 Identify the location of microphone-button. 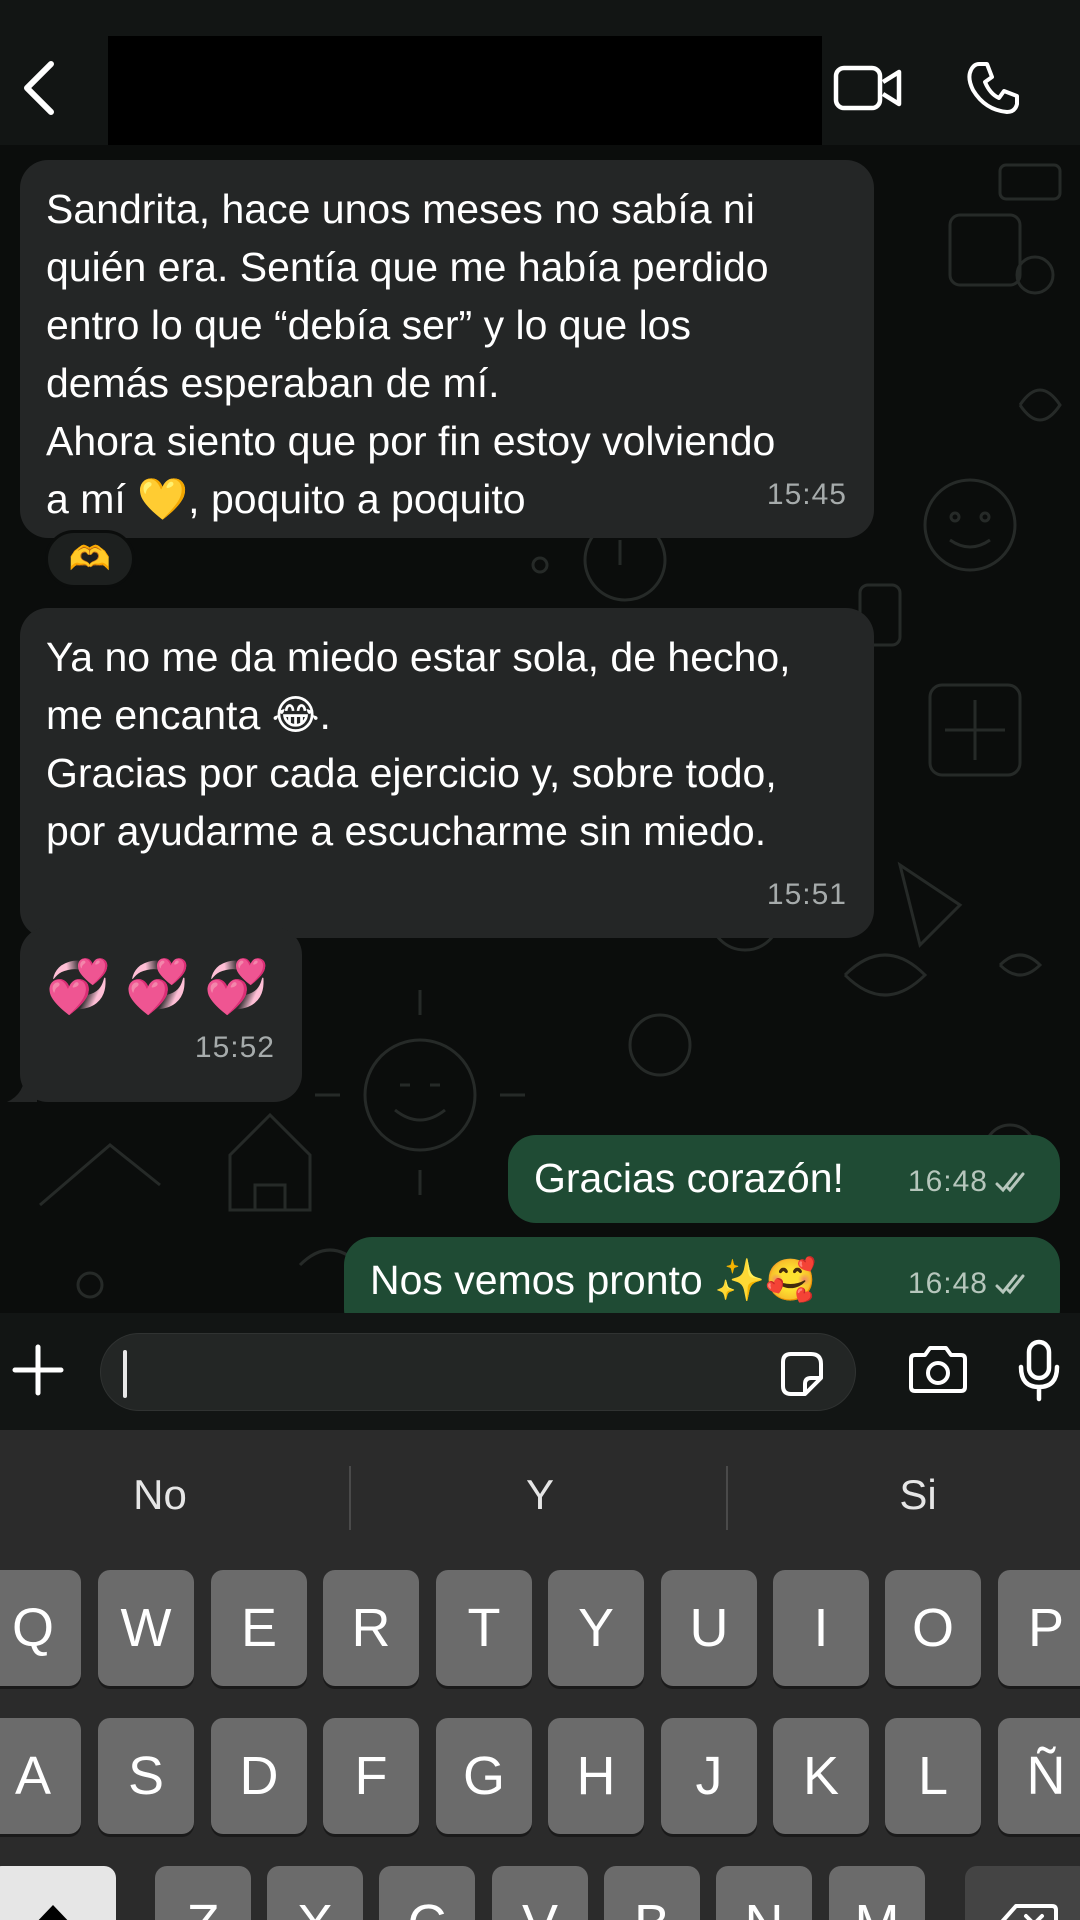
(1039, 1371).